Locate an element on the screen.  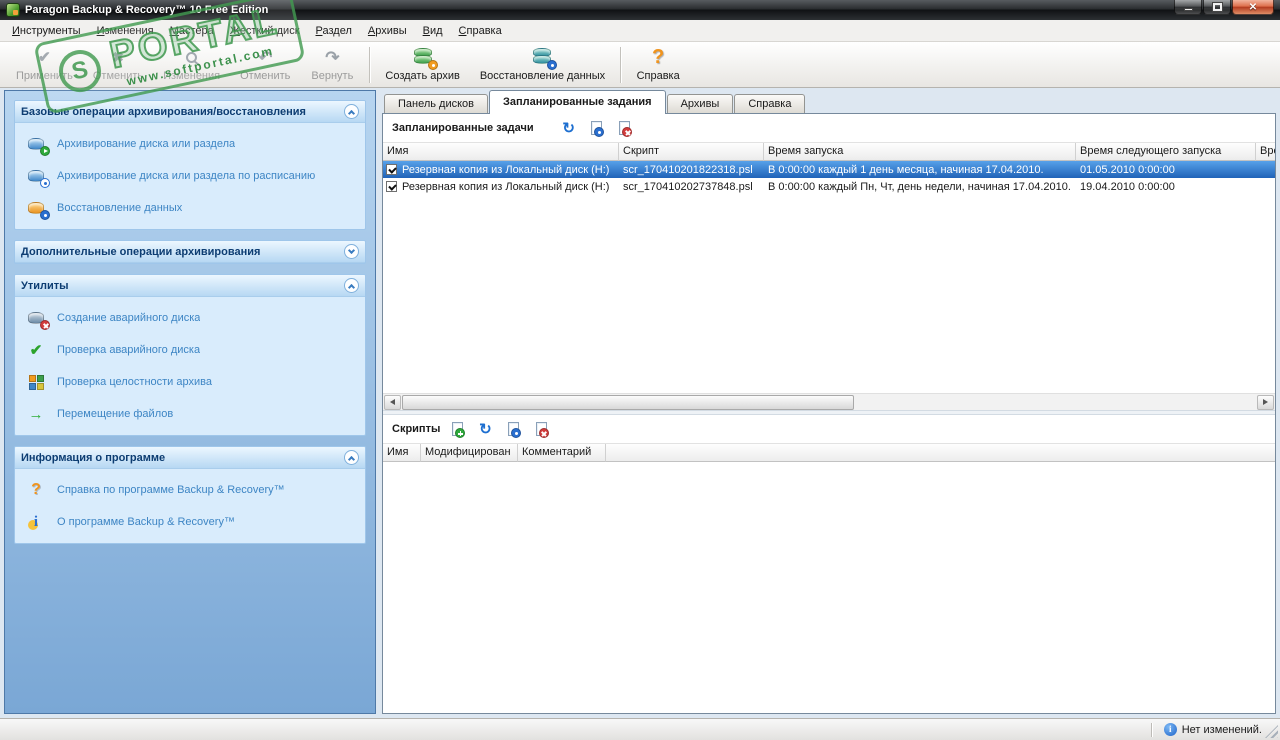
refresh-tasks-button: ↻ is located at coordinates (569, 128).